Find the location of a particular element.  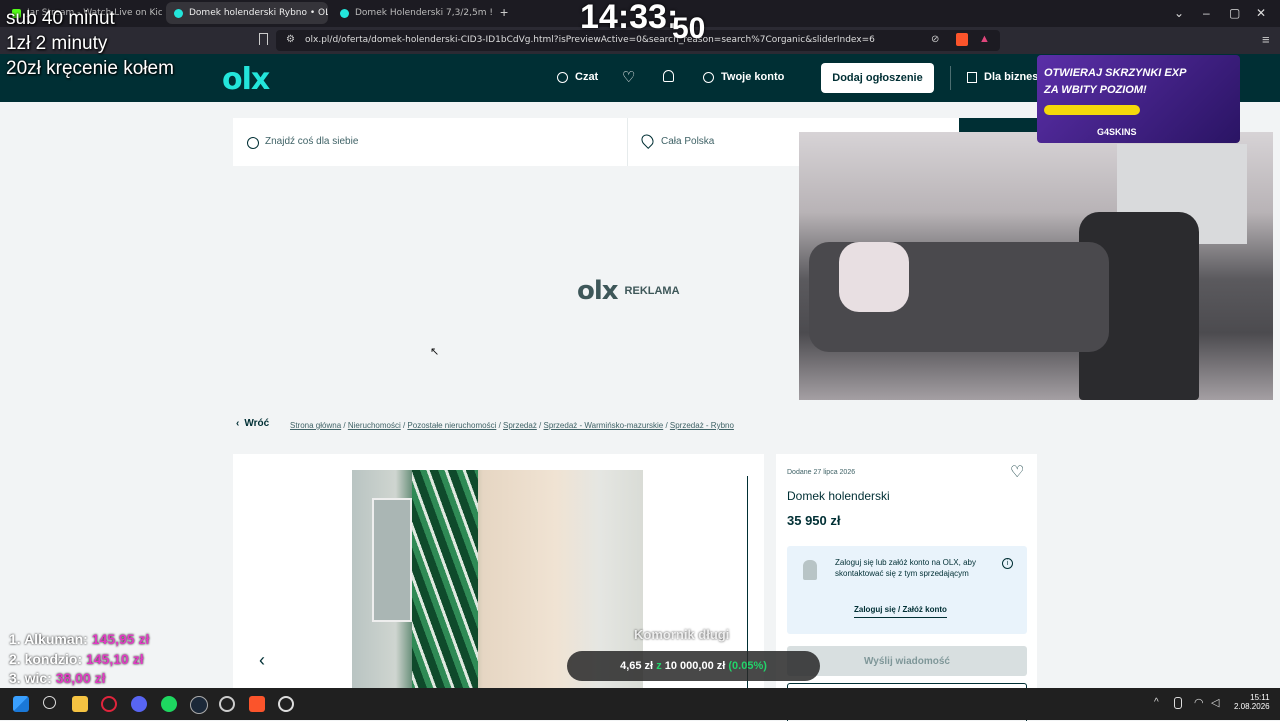

listing-price: 35 950 zł is located at coordinates (814, 520).